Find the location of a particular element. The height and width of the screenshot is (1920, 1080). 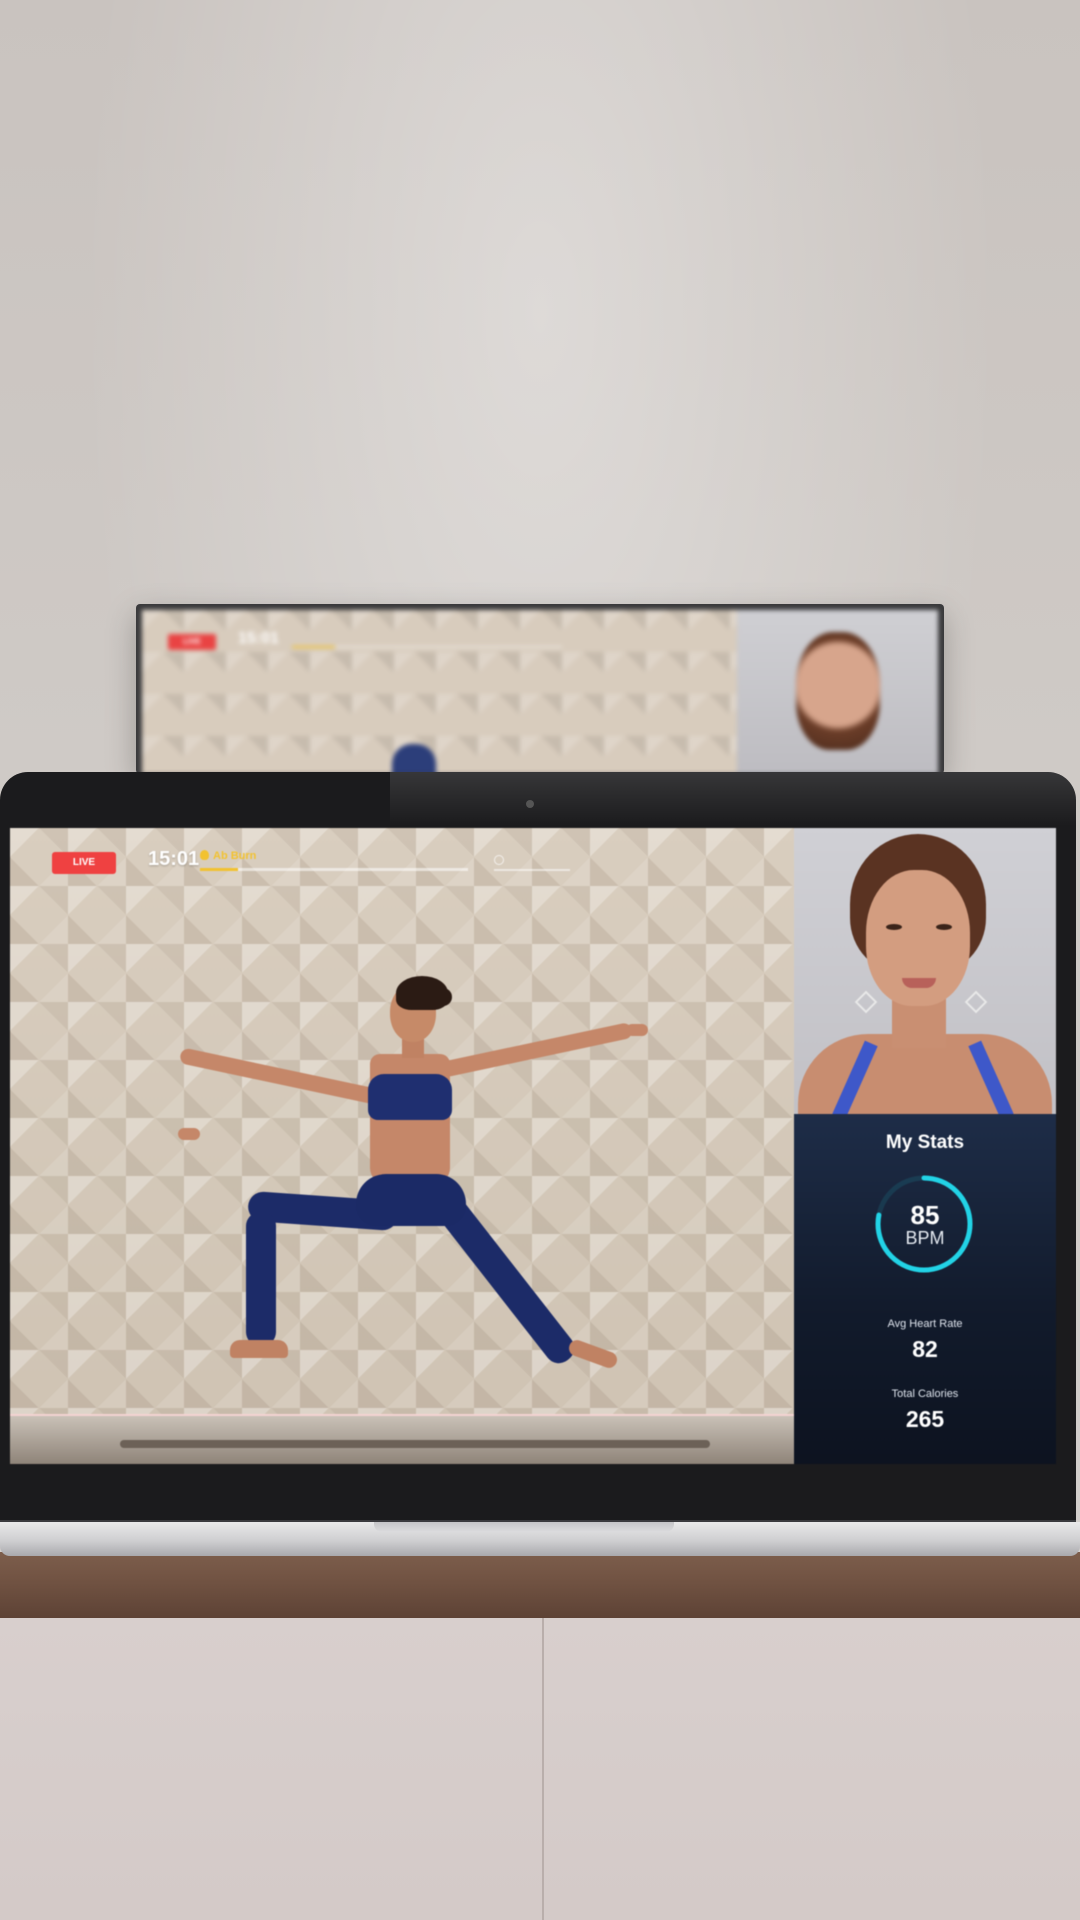

bpm-value: 85 is located at coordinates (925, 1215).